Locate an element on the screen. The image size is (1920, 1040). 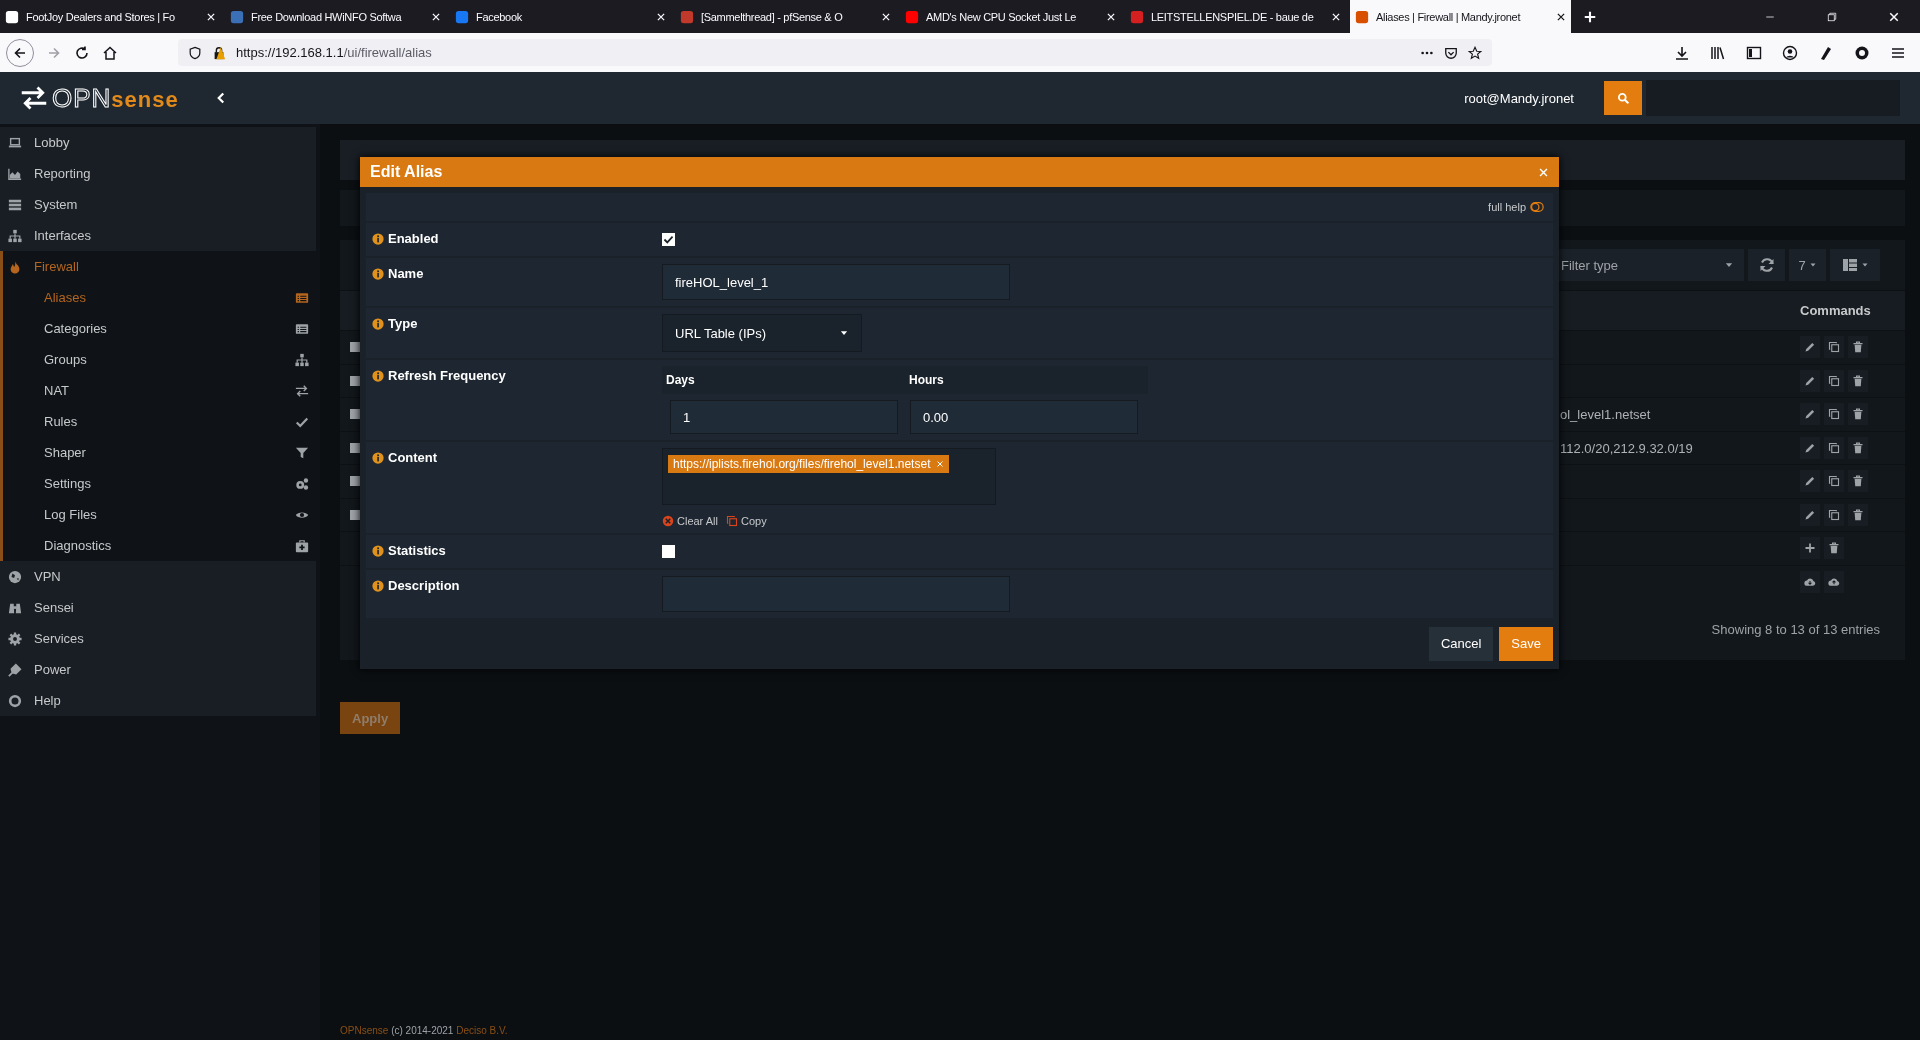
sidebar-item: Interfaces is located at coordinates (158, 235).